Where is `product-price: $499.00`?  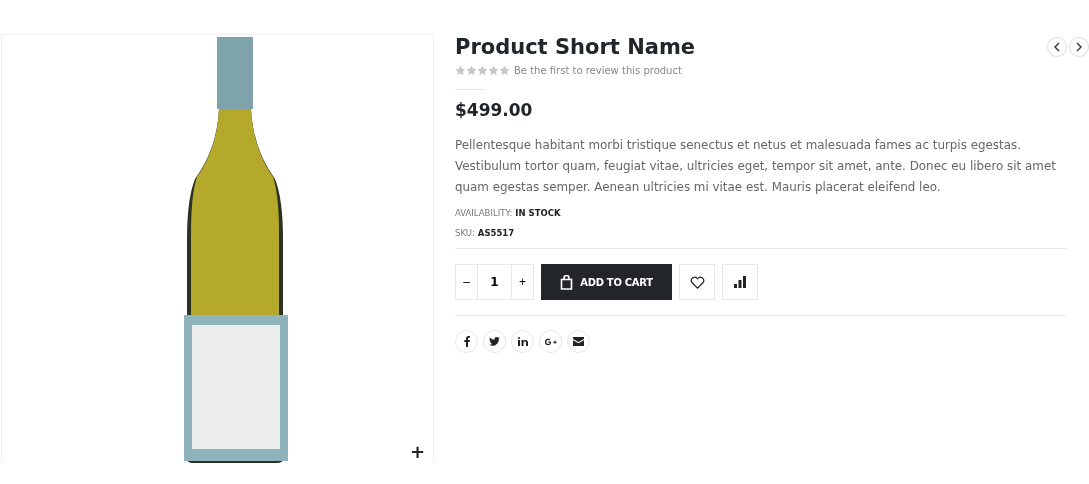
product-price: $499.00 is located at coordinates (494, 110).